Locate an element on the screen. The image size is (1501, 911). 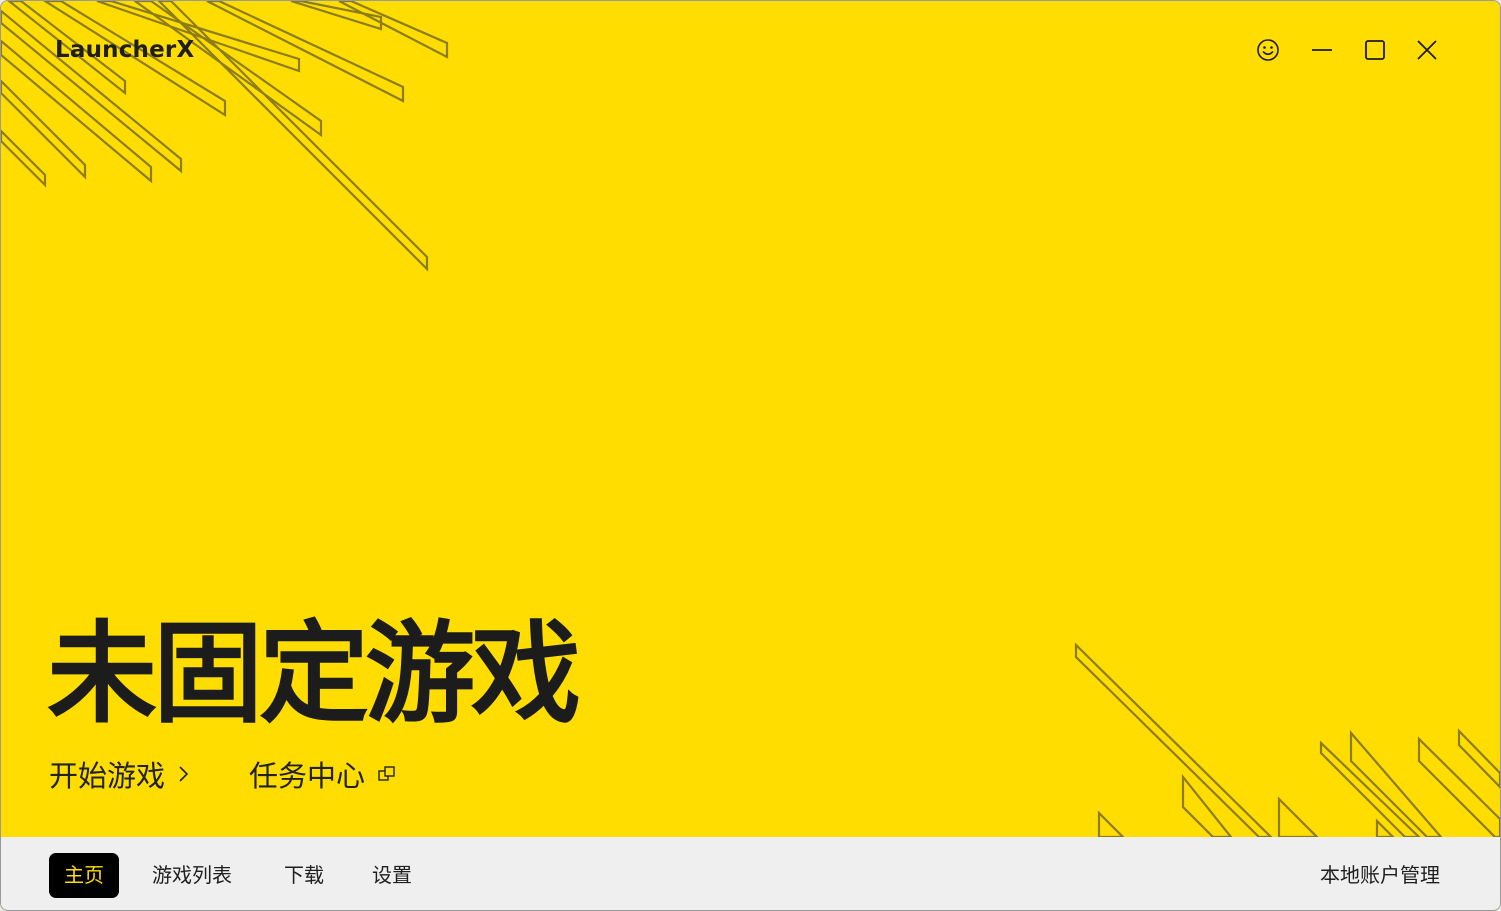
nav-item-home: 主页 is located at coordinates (84, 875).